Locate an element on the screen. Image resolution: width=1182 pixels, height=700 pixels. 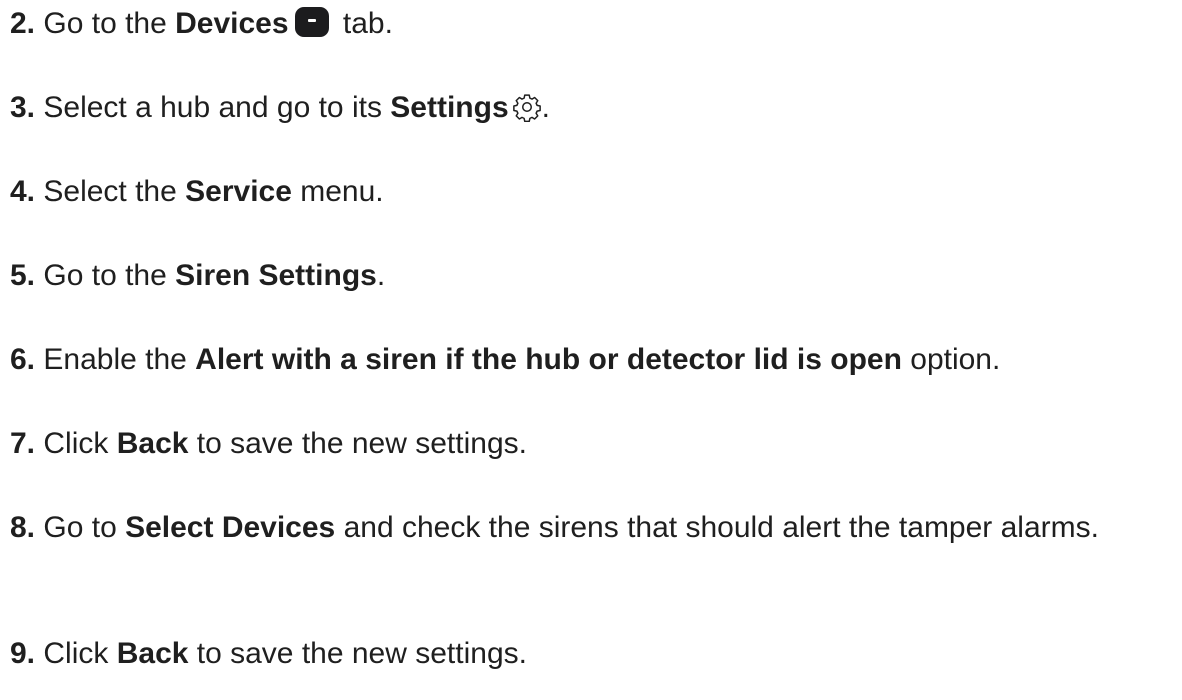
step-text: Go to is located at coordinates (84, 527).